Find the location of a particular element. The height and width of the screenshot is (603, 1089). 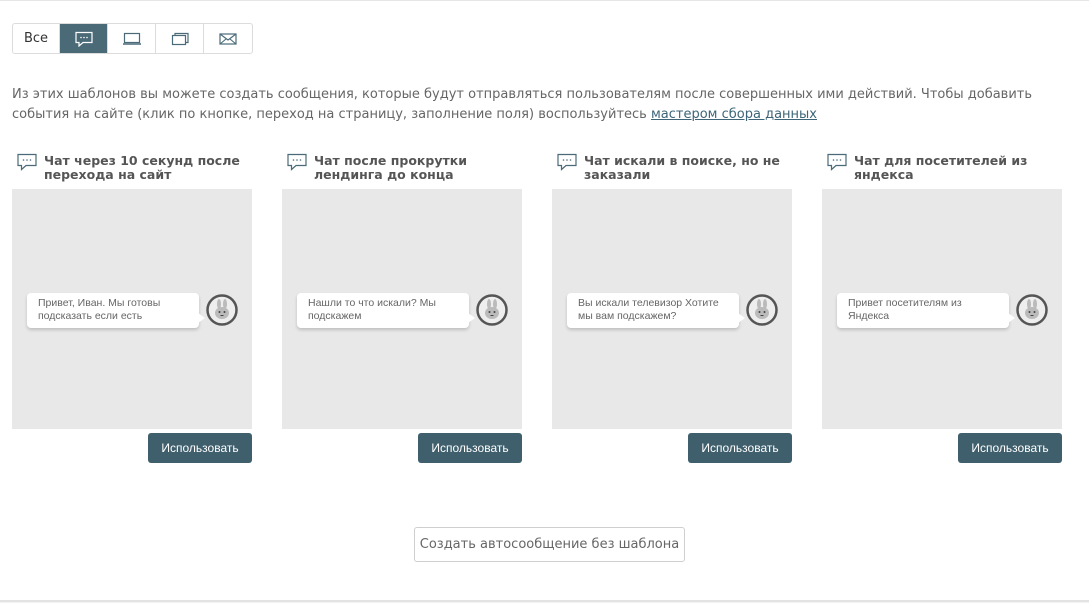

monitor-icon is located at coordinates (131, 38).